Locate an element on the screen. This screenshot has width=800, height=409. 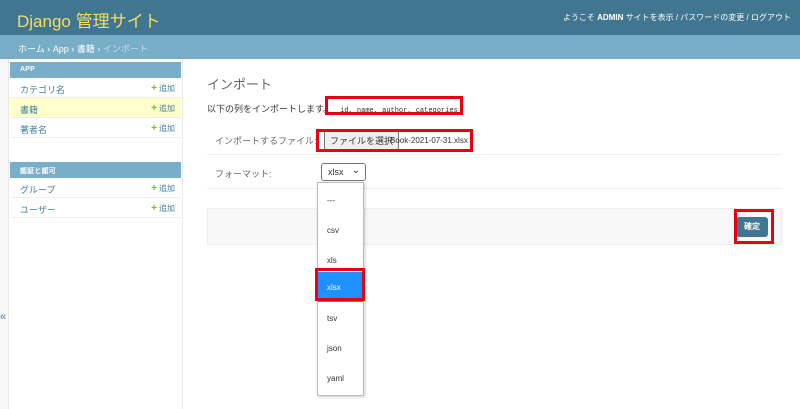
site-branding: Django 管理サイト is located at coordinates (89, 19).